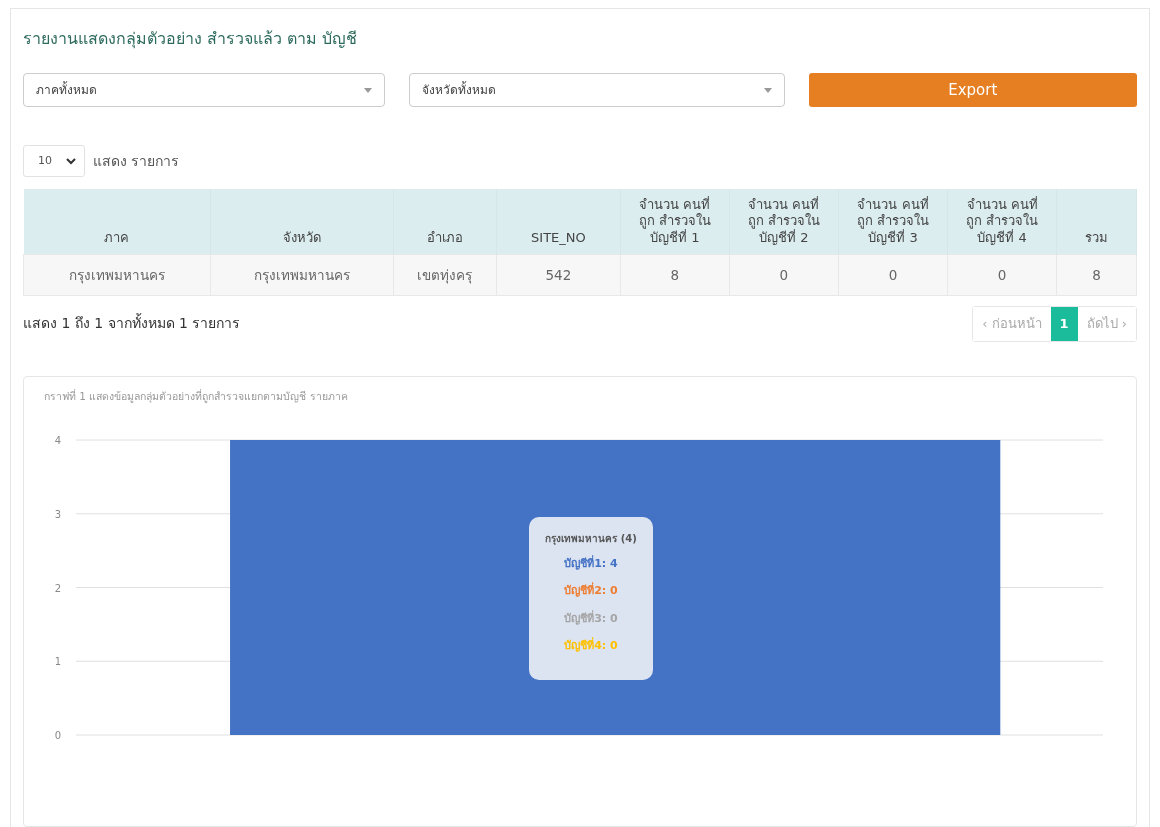  I want to click on report-title: รายงานแสดงกลุ่มตัวอย่าง สำรวจแล้ว ตาม บัญชี, so click(191, 39).